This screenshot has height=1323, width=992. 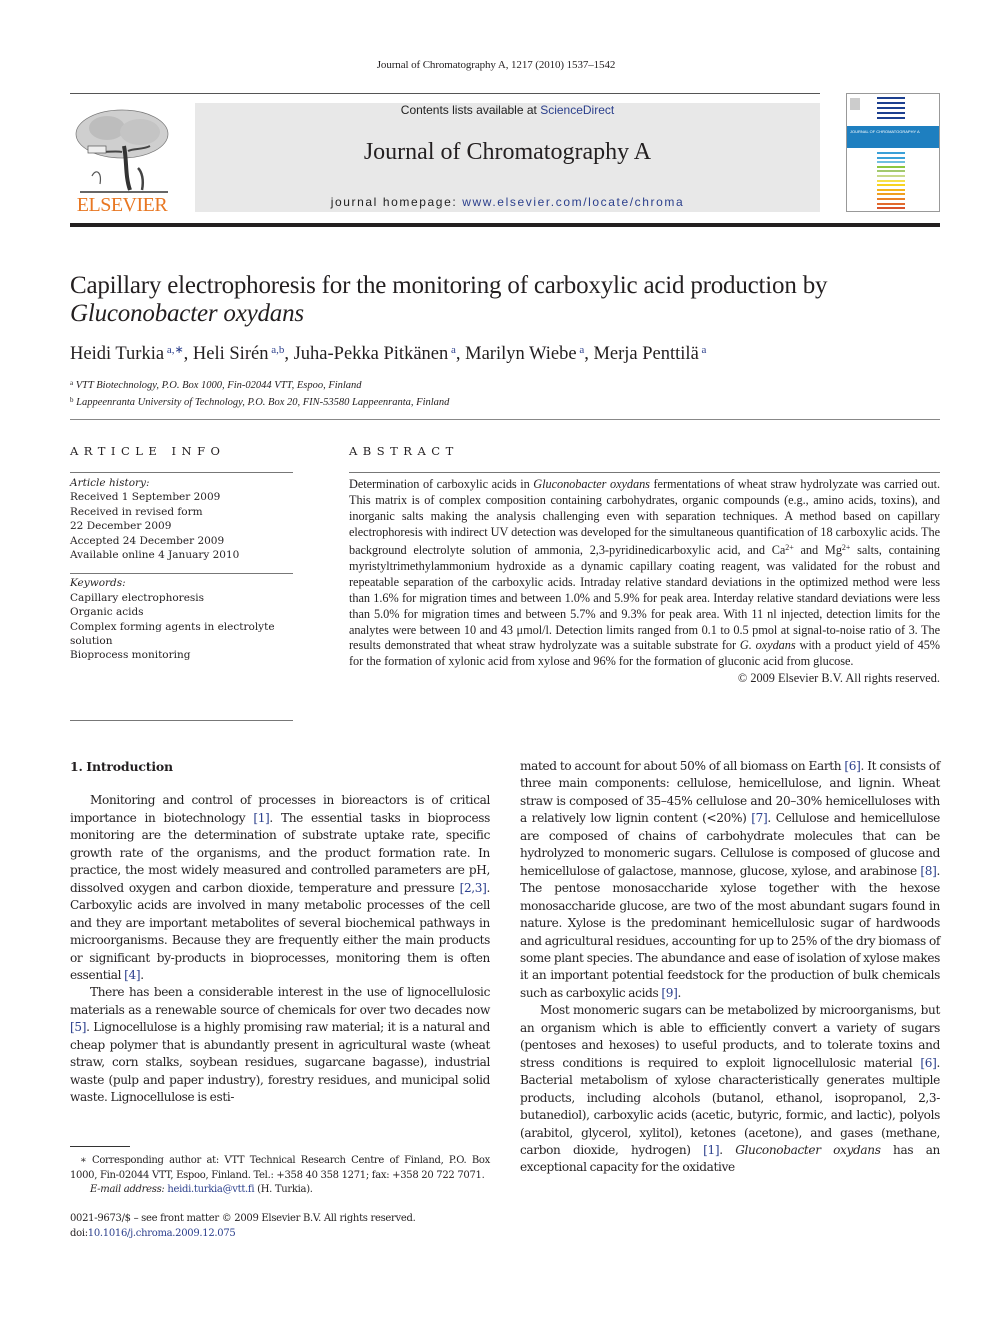 I want to click on sciencedirect-link: ScienceDirect, so click(x=577, y=110).